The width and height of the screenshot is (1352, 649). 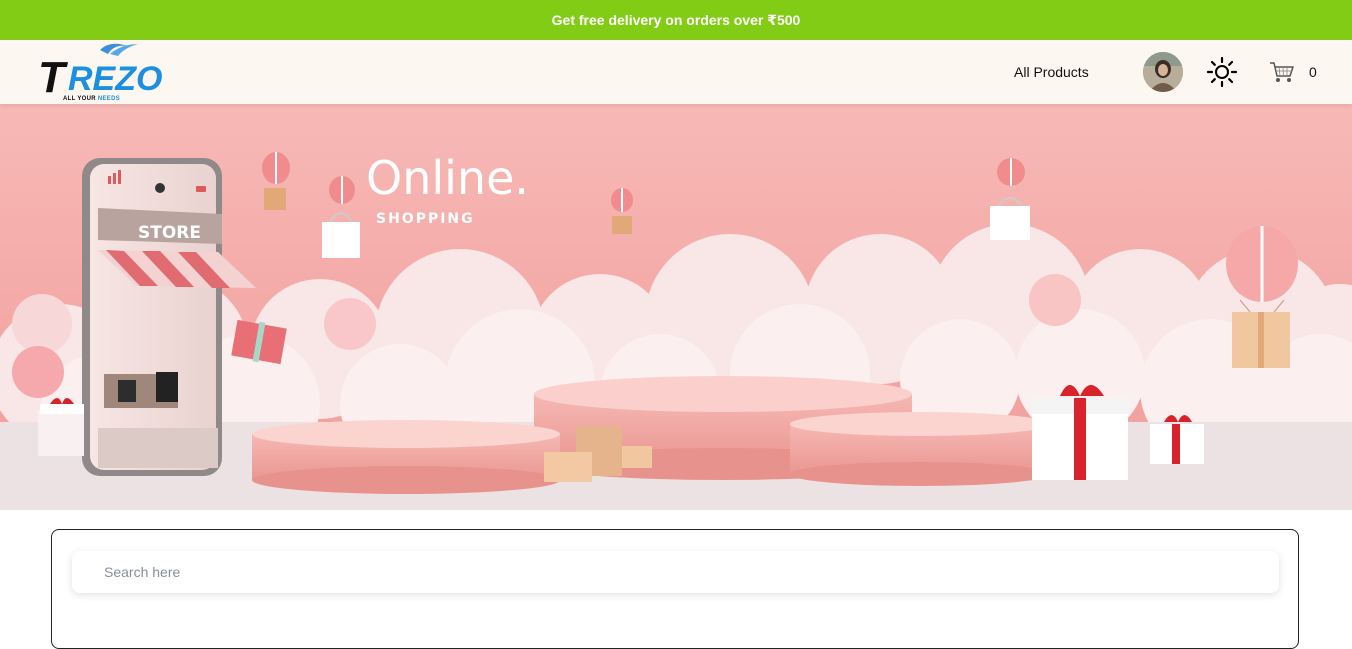 What do you see at coordinates (350, 324) in the screenshot?
I see `bubble-mid` at bounding box center [350, 324].